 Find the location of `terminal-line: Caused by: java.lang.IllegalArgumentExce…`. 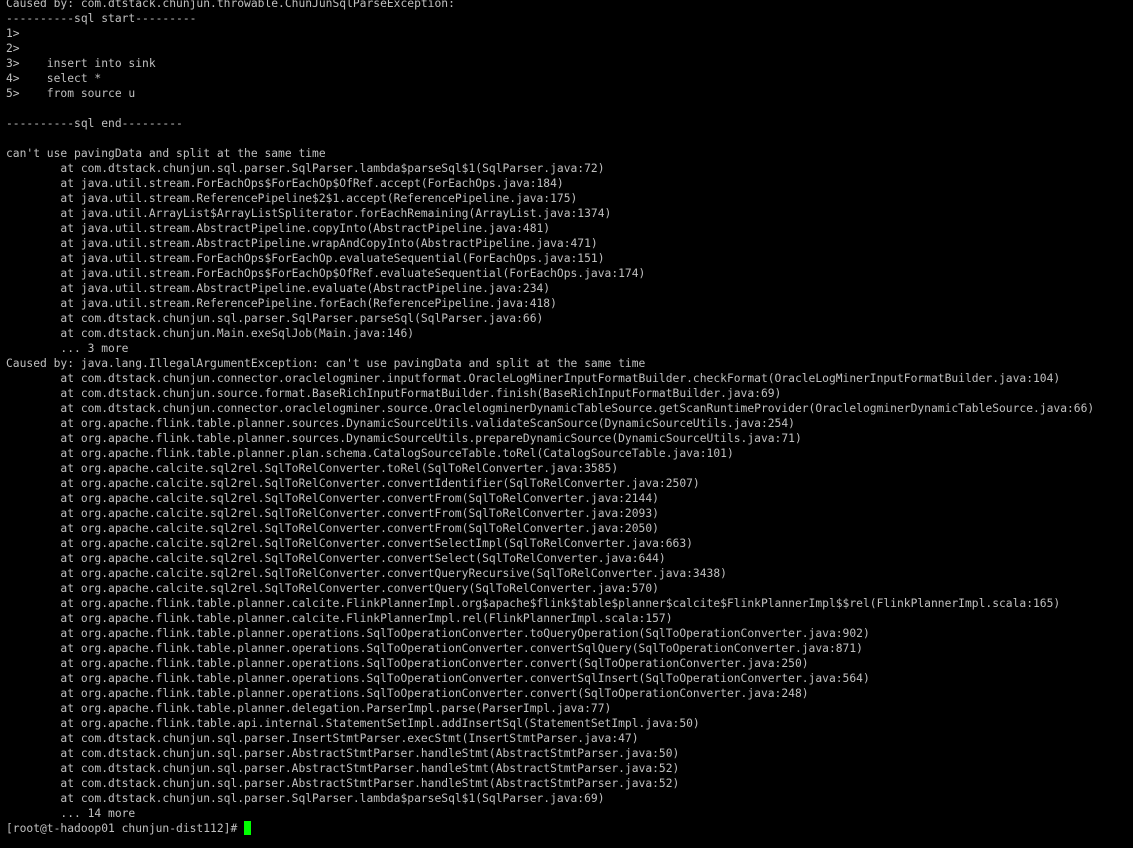

terminal-line: Caused by: java.lang.IllegalArgumentExce… is located at coordinates (326, 363).